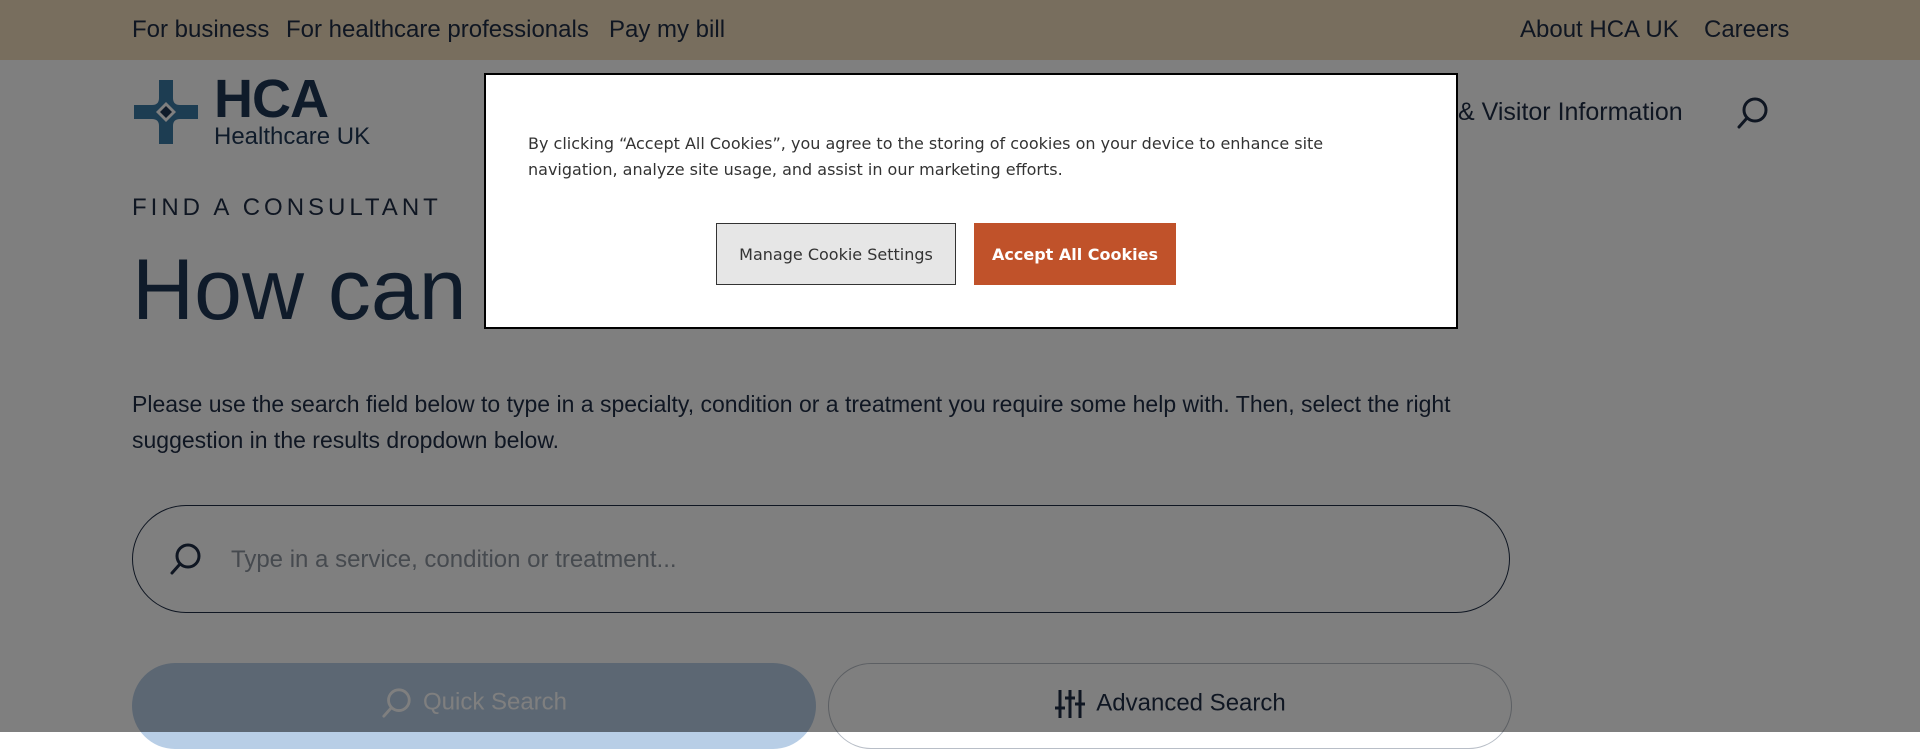  I want to click on accept-all-cookies-button: Accept All Cookies, so click(1075, 254).